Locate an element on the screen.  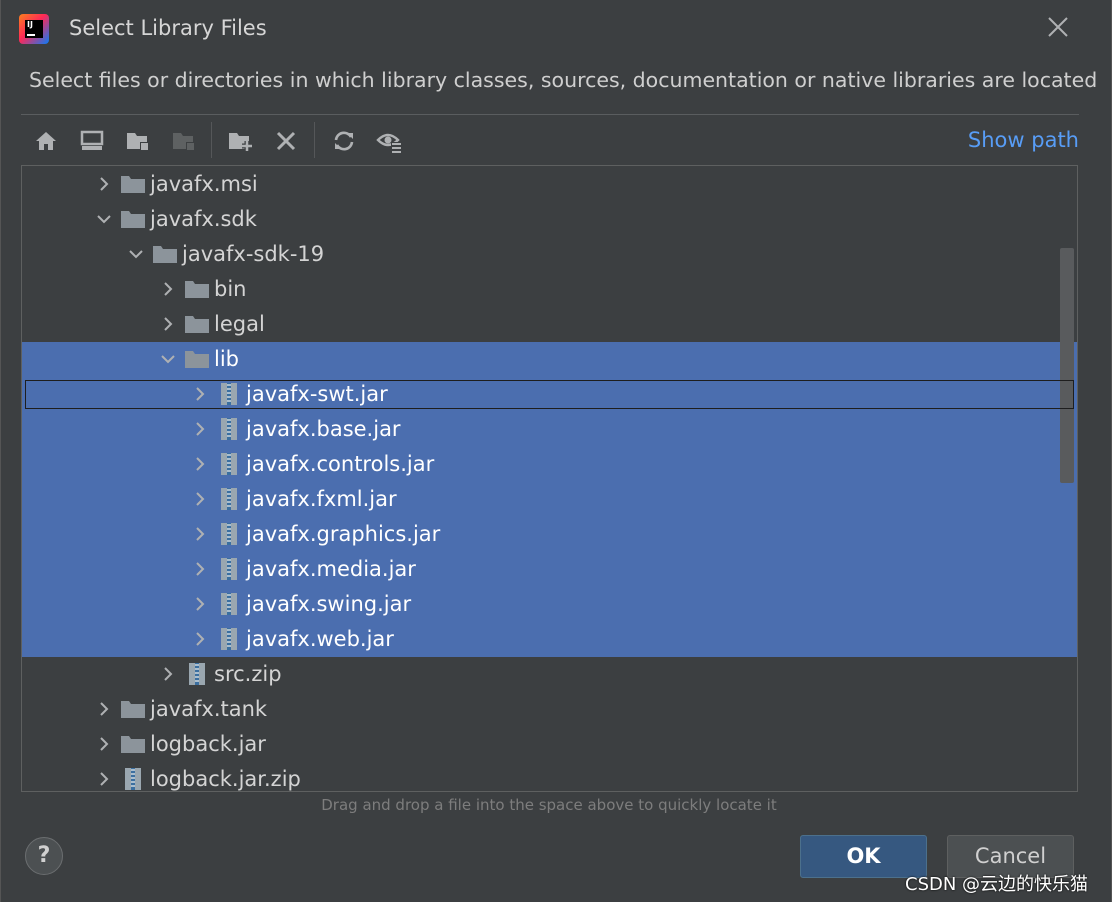
project-folder-icon is located at coordinates (138, 141).